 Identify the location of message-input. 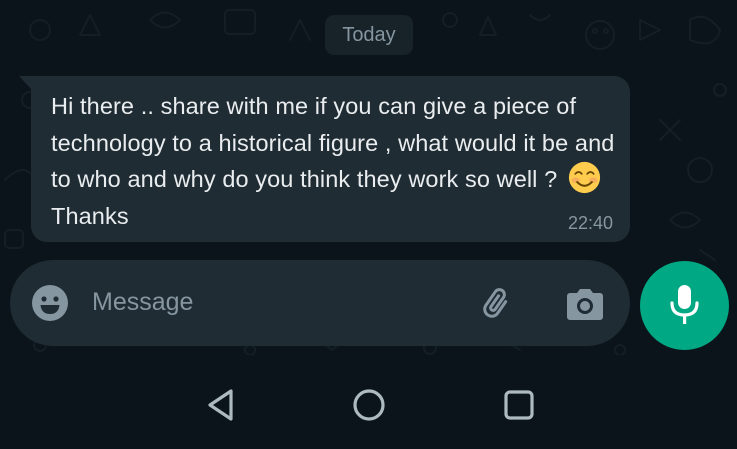
(272, 302).